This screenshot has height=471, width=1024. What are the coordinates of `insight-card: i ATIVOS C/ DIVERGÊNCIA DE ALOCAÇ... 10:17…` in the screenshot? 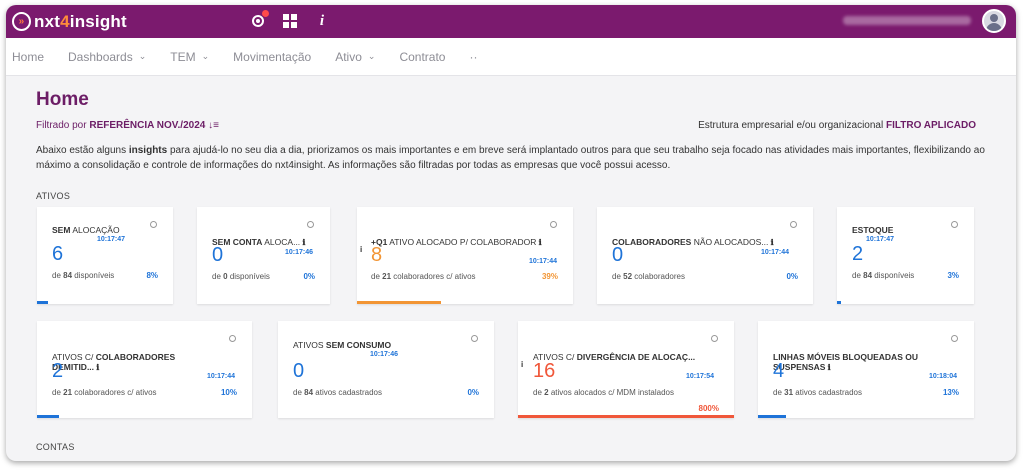 It's located at (626, 369).